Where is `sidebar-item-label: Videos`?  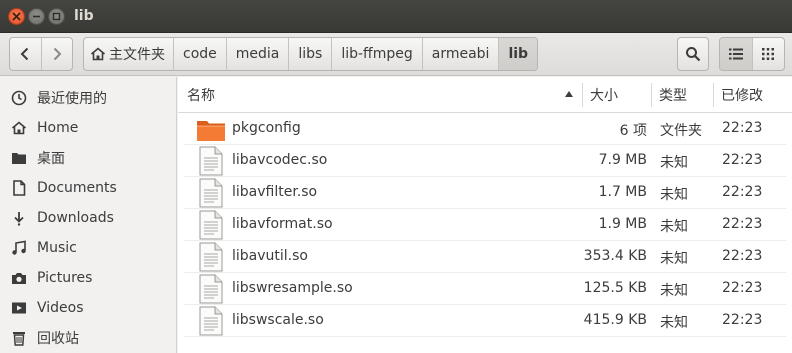 sidebar-item-label: Videos is located at coordinates (60, 308).